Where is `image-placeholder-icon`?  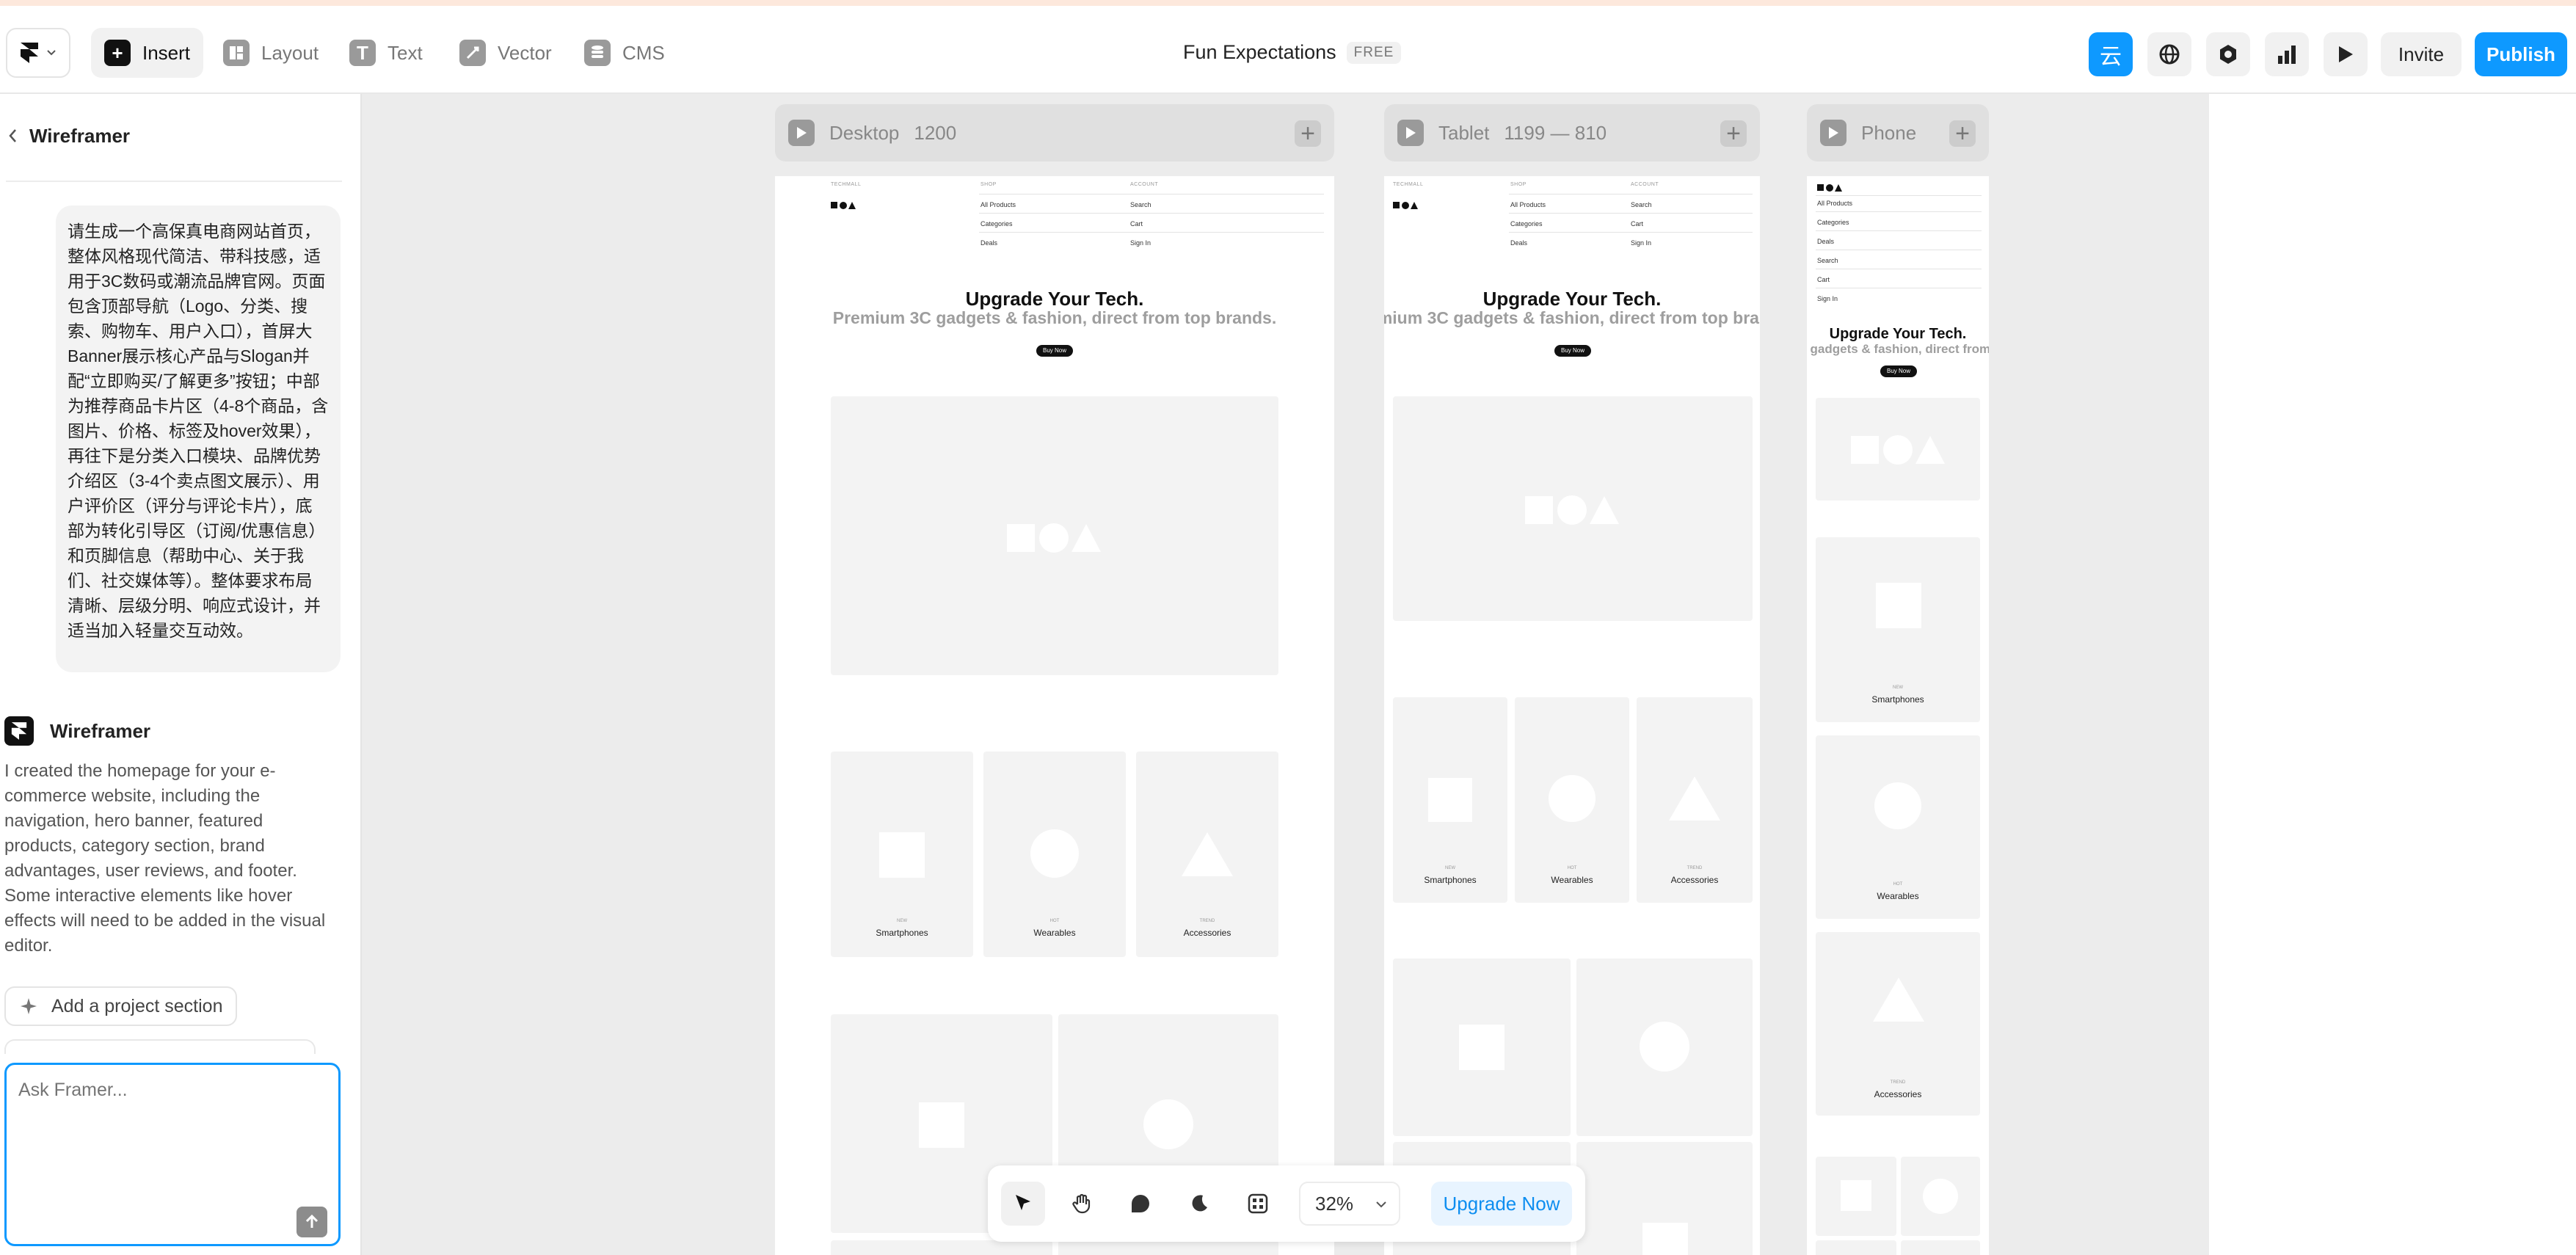
image-placeholder-icon is located at coordinates (1898, 450).